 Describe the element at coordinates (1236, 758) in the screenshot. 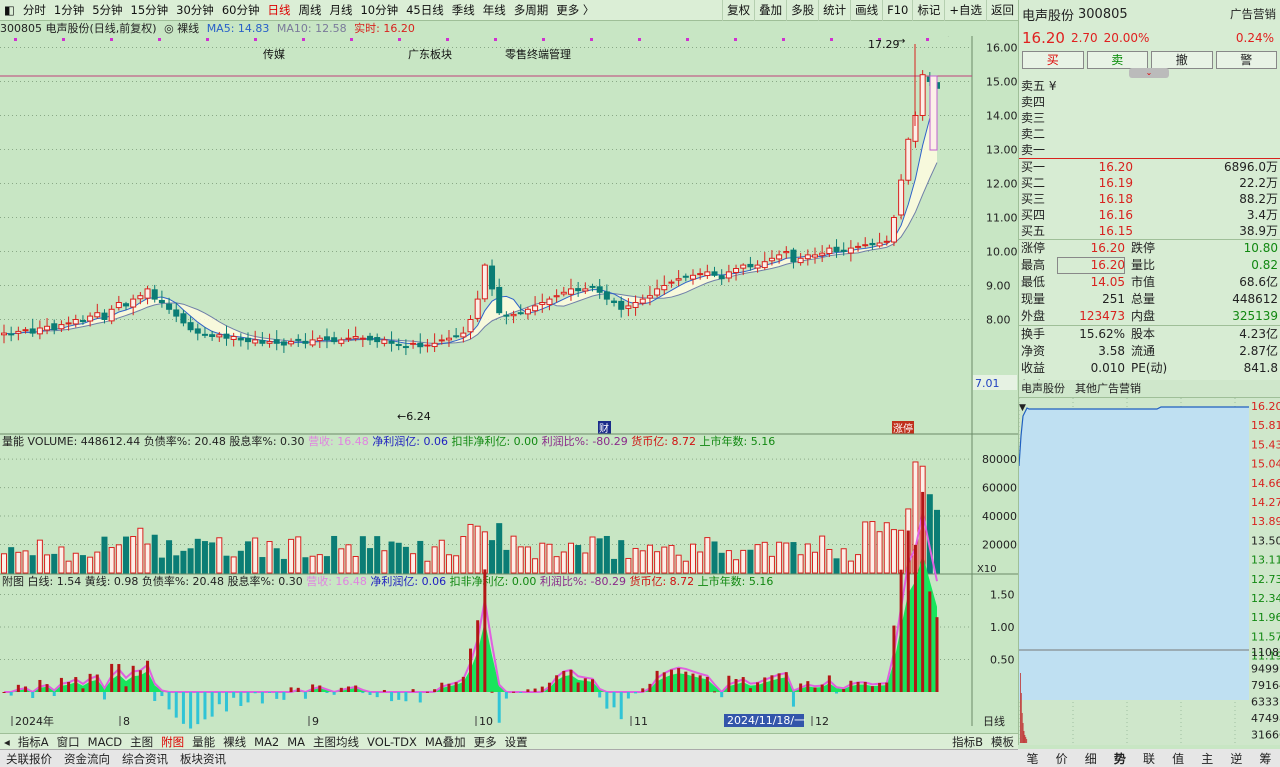

I see `detail-tab-7: 逆` at that location.